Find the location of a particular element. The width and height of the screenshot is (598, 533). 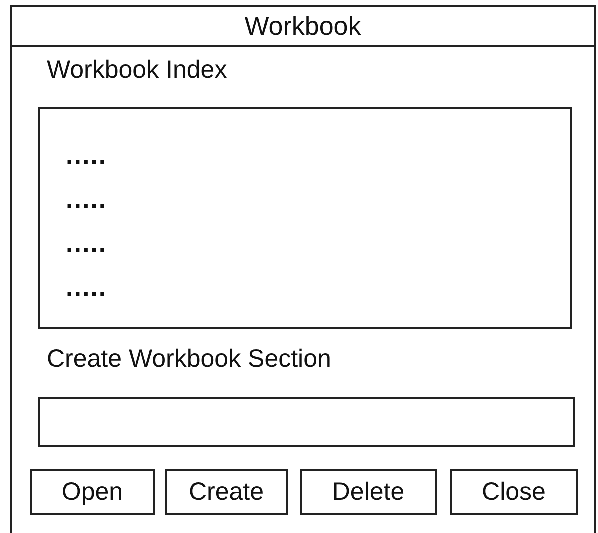

section-label: Create Workbook Section is located at coordinates (189, 359).